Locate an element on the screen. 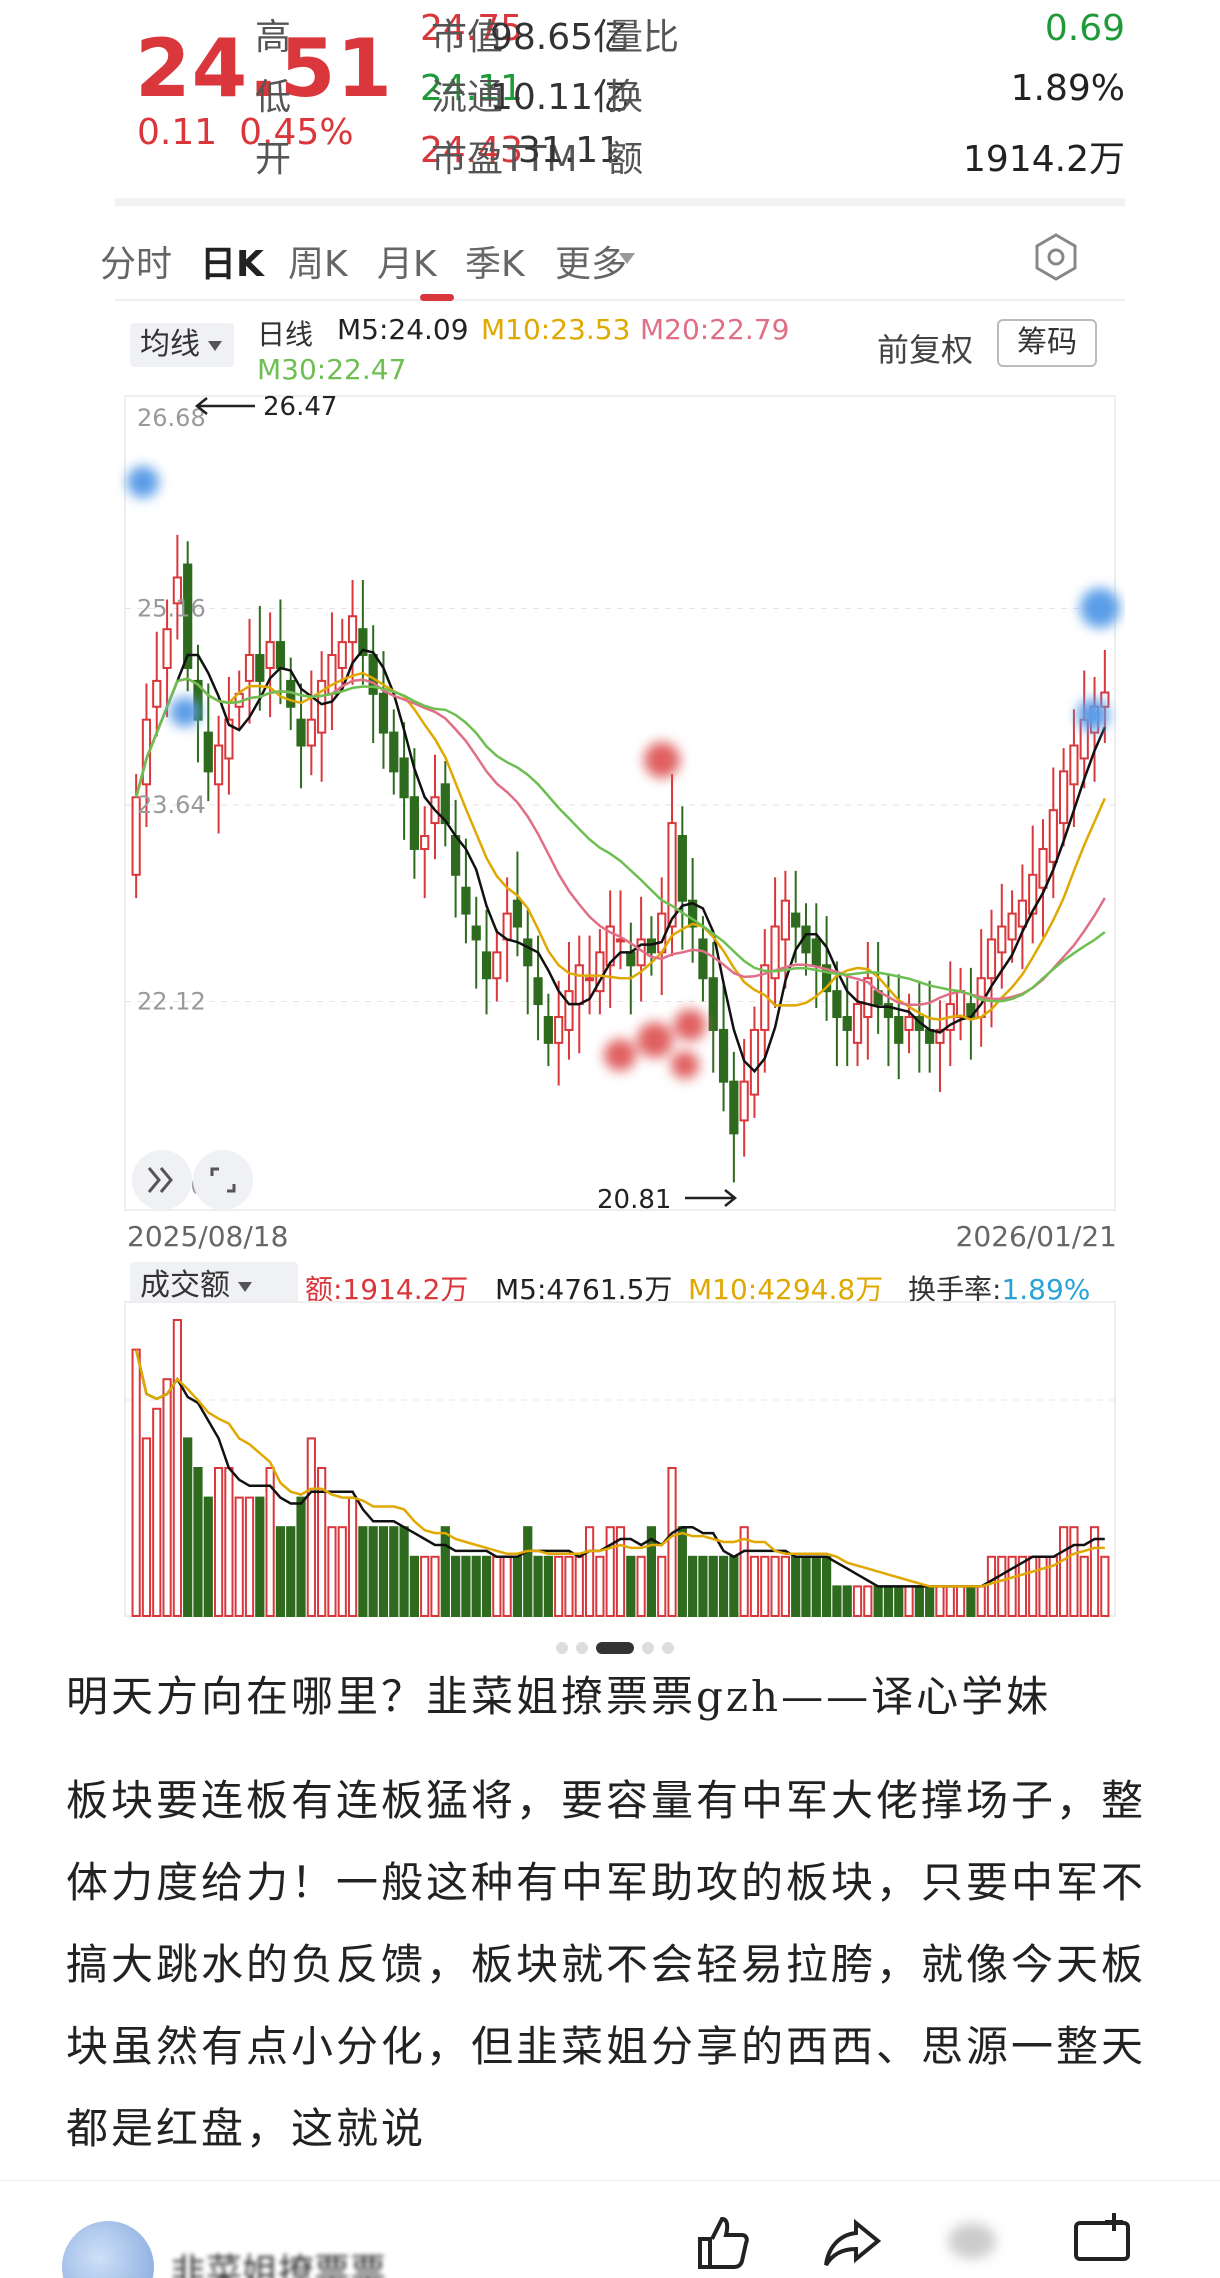  volume-button-label: 成交额 is located at coordinates (185, 1285).